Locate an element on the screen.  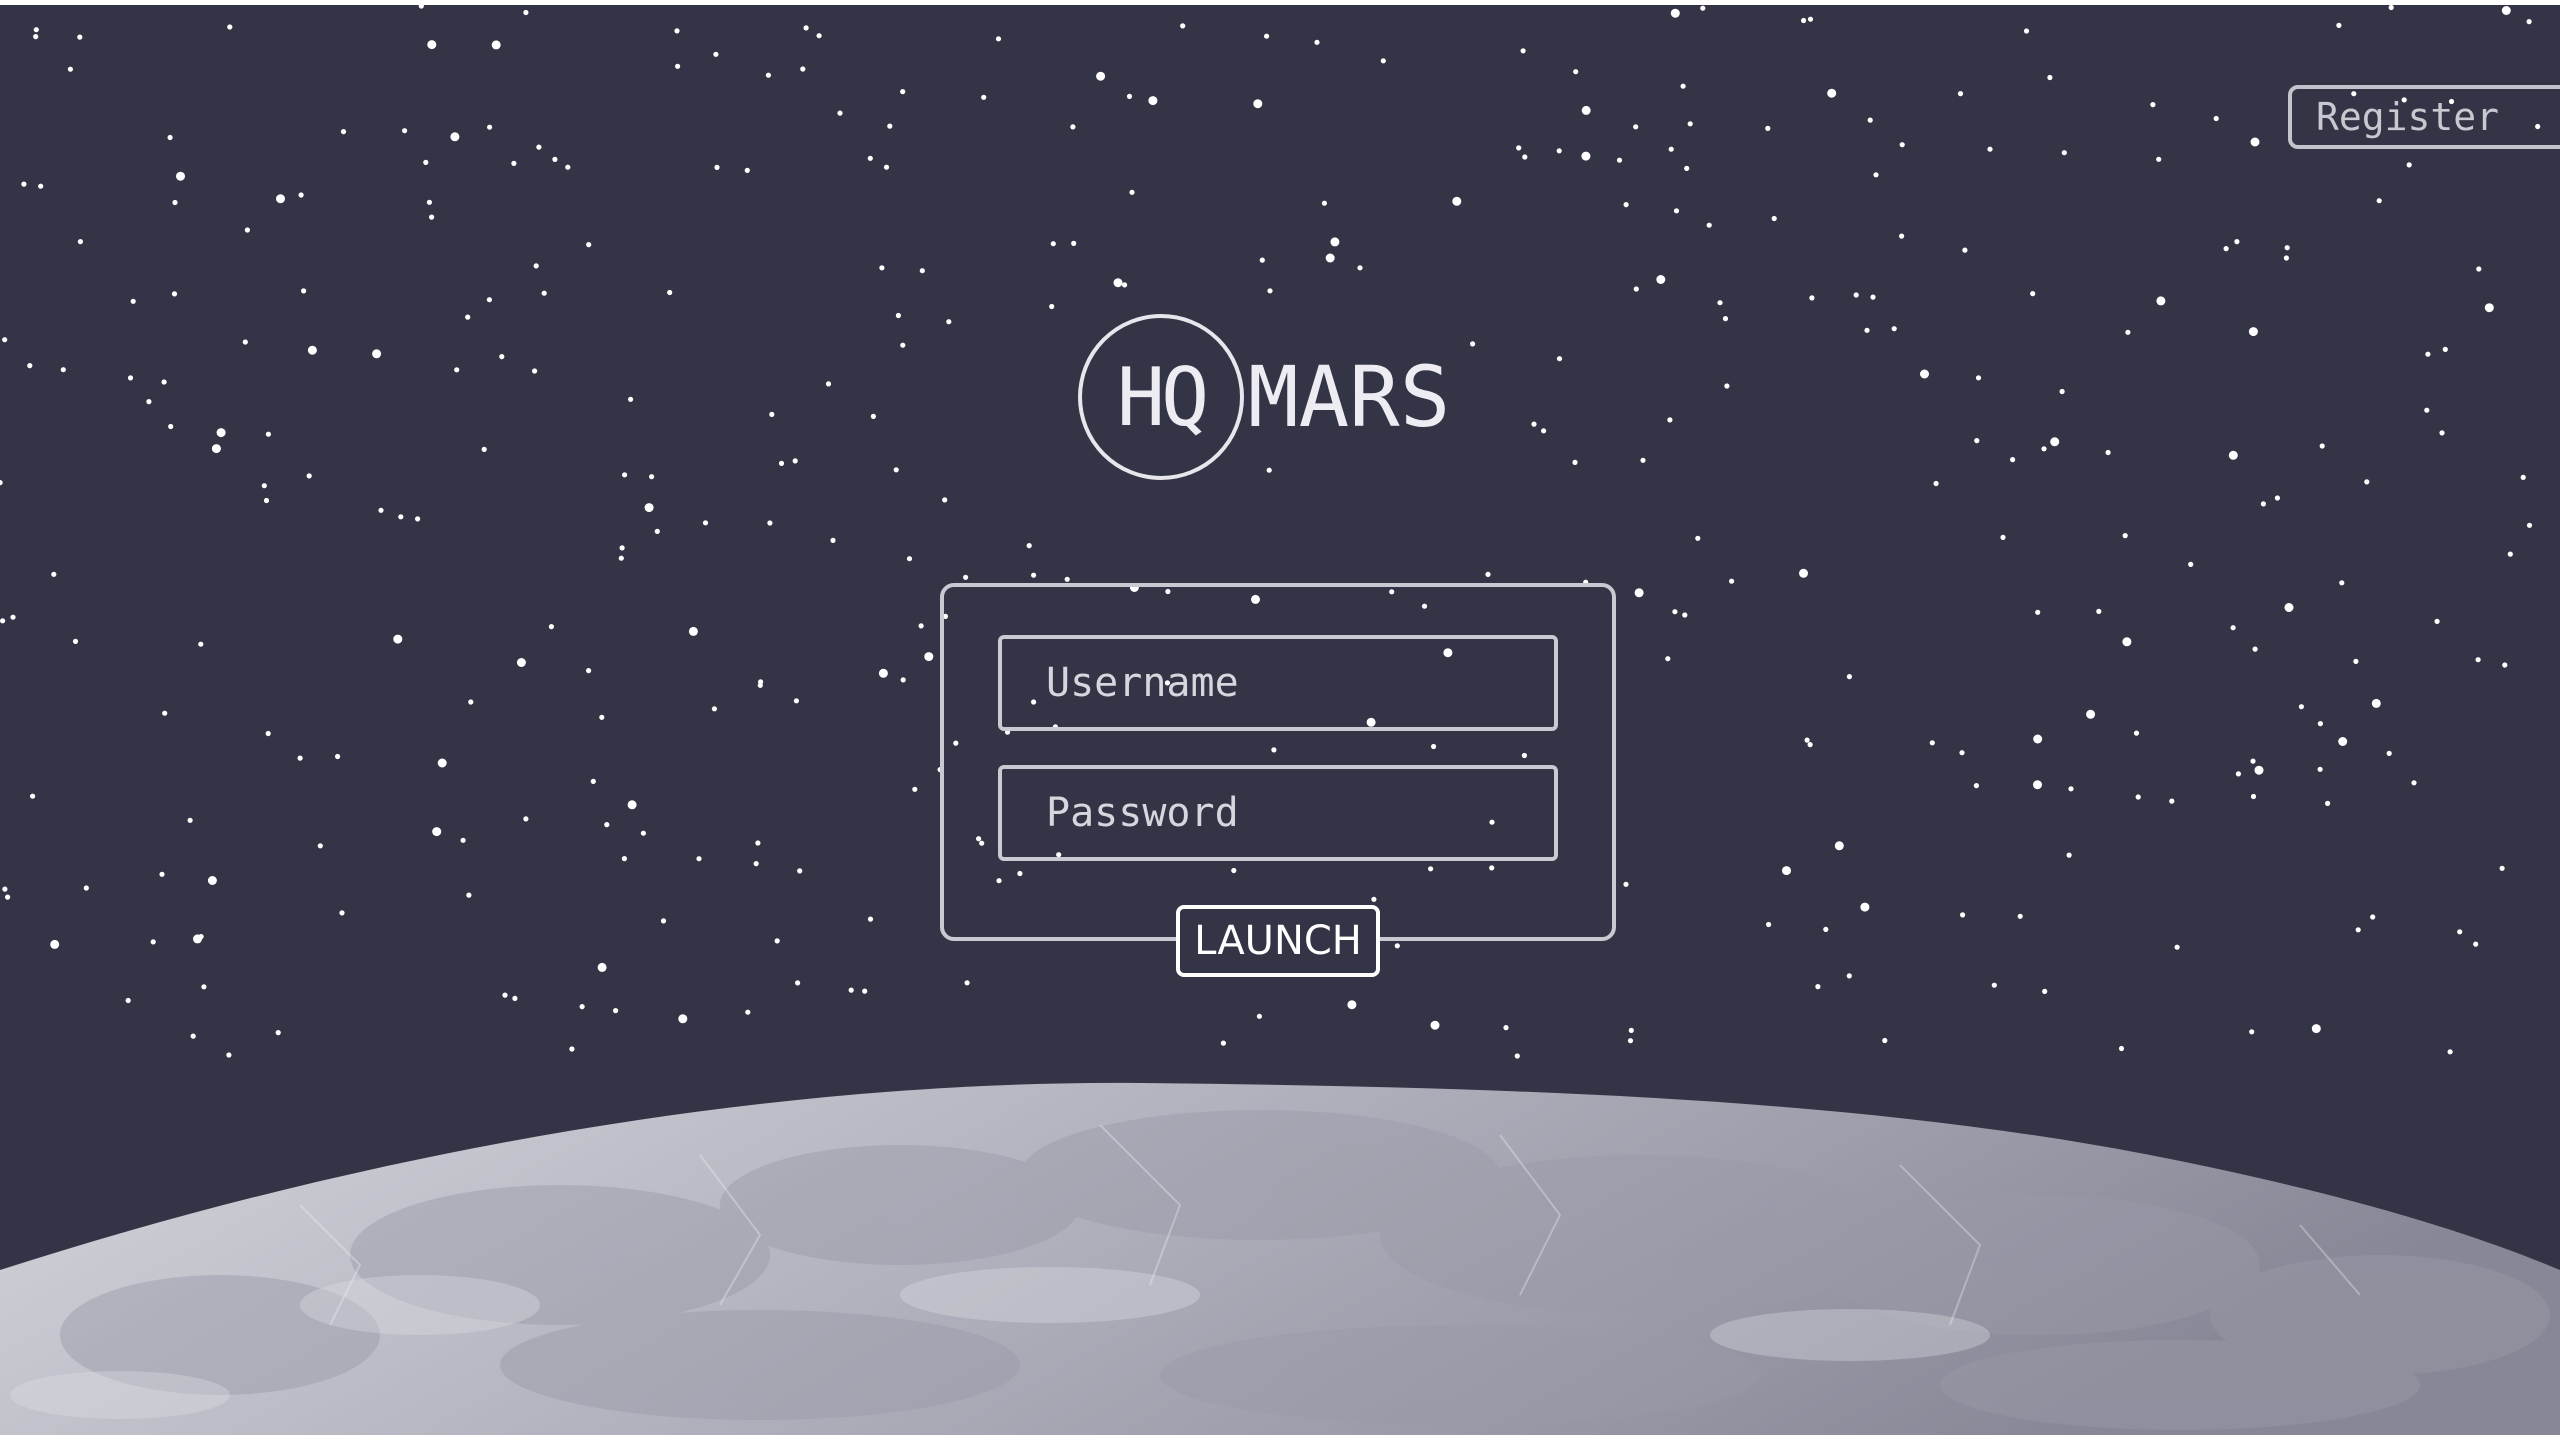
bottom-edge is located at coordinates (1280, 1437).